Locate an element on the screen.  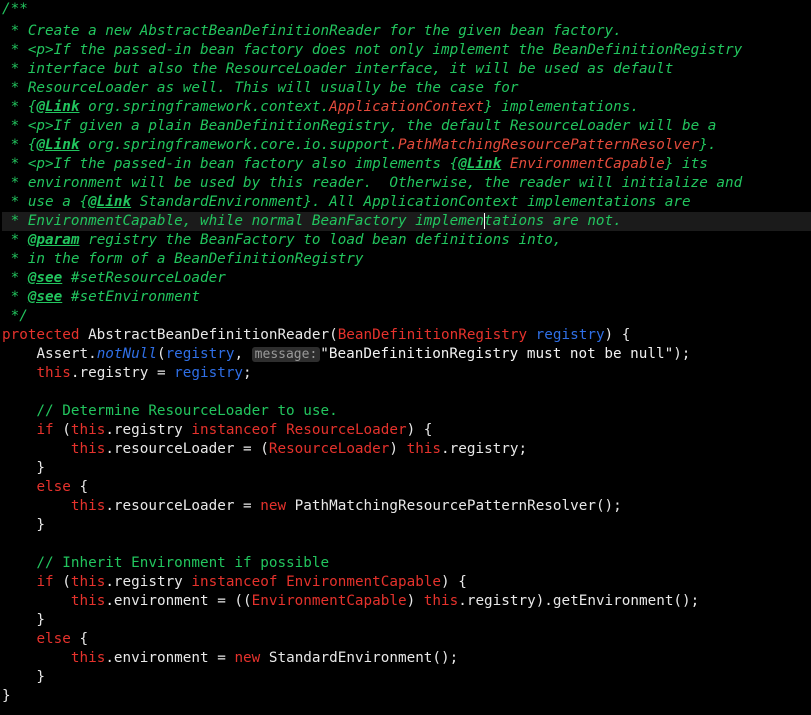
javadoc-class-link: PathMatchingResourcePatternResolver is located at coordinates (548, 145).